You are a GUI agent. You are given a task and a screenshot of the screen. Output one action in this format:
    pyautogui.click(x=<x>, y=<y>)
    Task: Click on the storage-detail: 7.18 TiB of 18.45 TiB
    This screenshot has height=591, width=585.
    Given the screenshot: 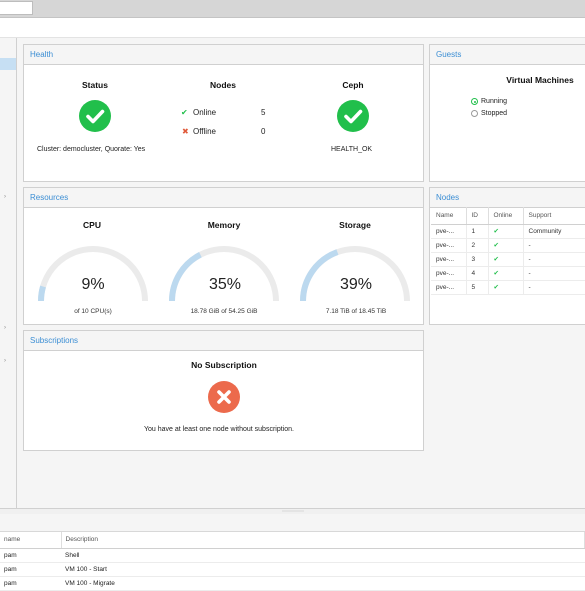 What is the action you would take?
    pyautogui.click(x=356, y=311)
    